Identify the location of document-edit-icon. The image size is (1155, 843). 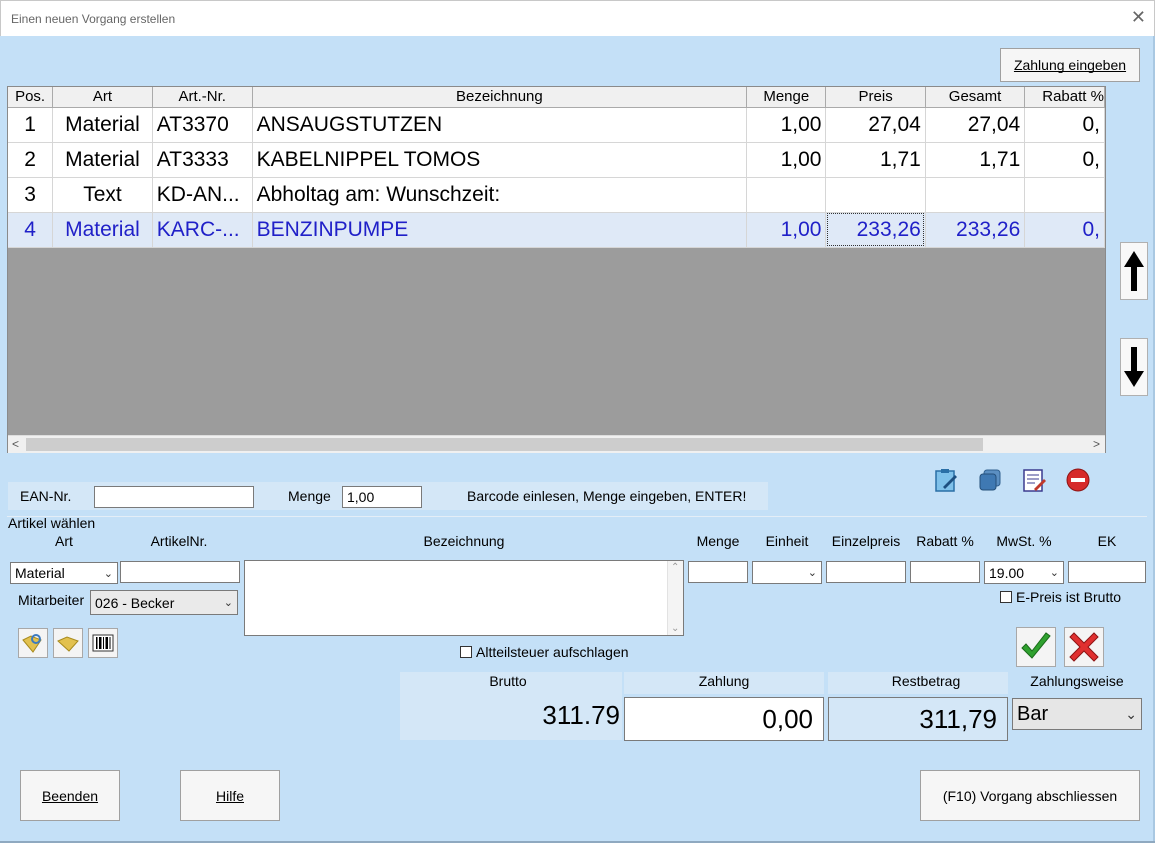
(1034, 480).